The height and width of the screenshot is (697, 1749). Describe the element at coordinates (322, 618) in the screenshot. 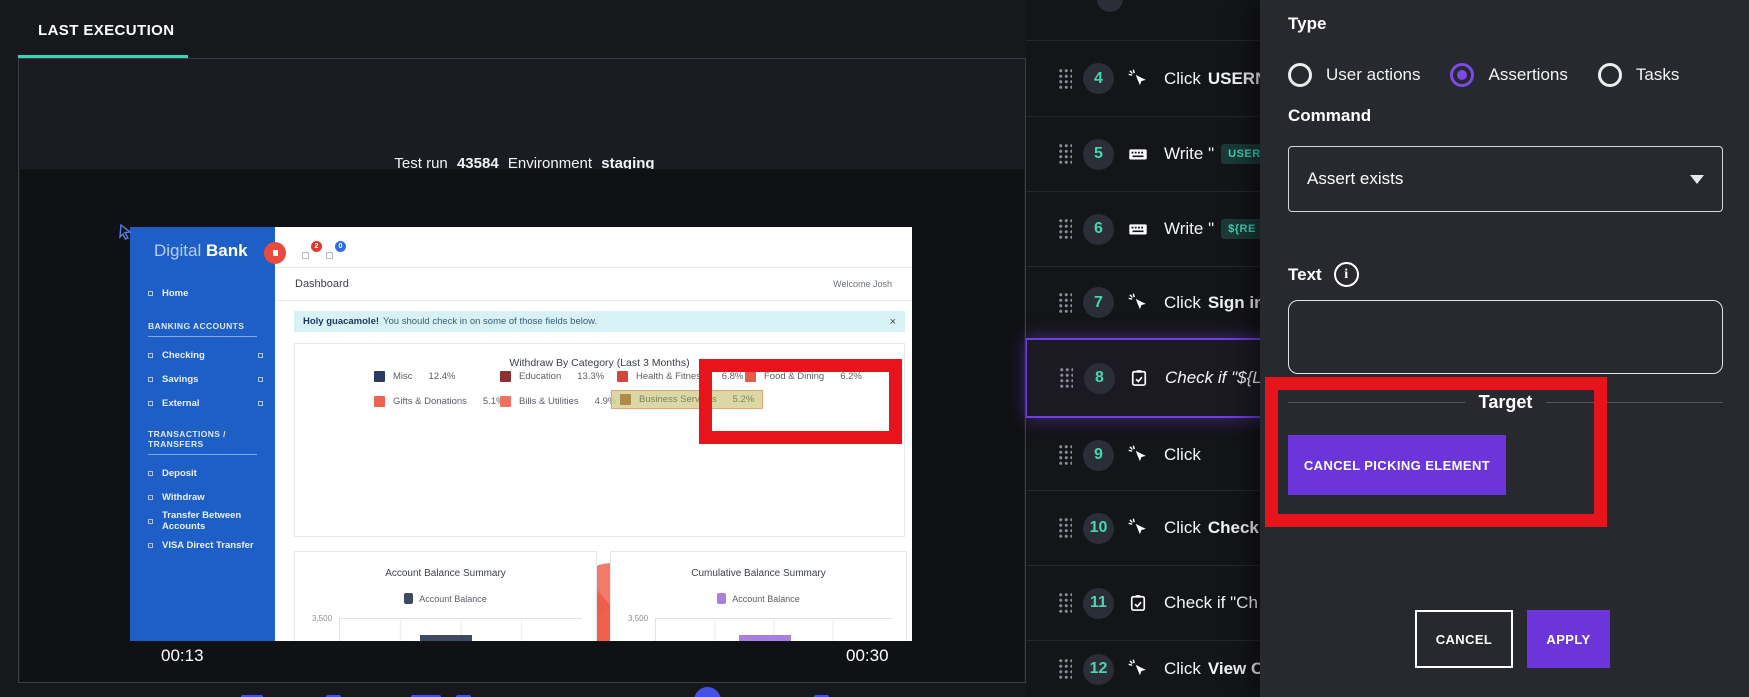

I see `axis-tick: 3,500` at that location.